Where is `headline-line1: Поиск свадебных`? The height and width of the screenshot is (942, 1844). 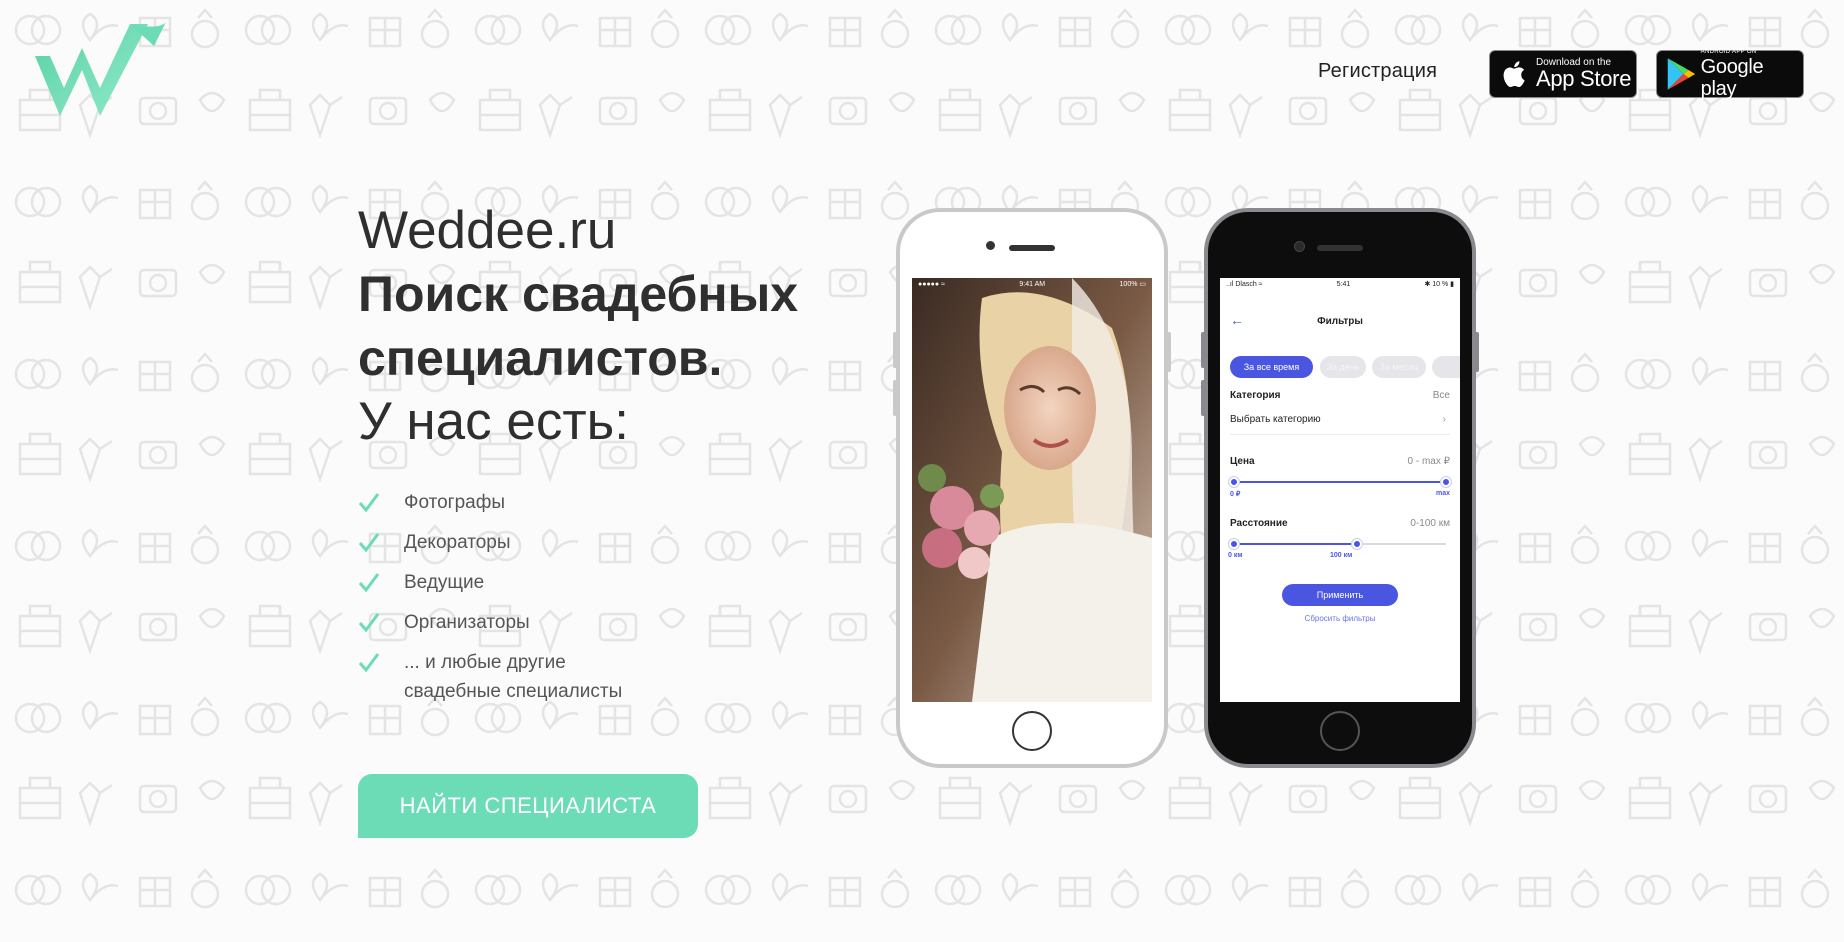
headline-line1: Поиск свадебных is located at coordinates (578, 294).